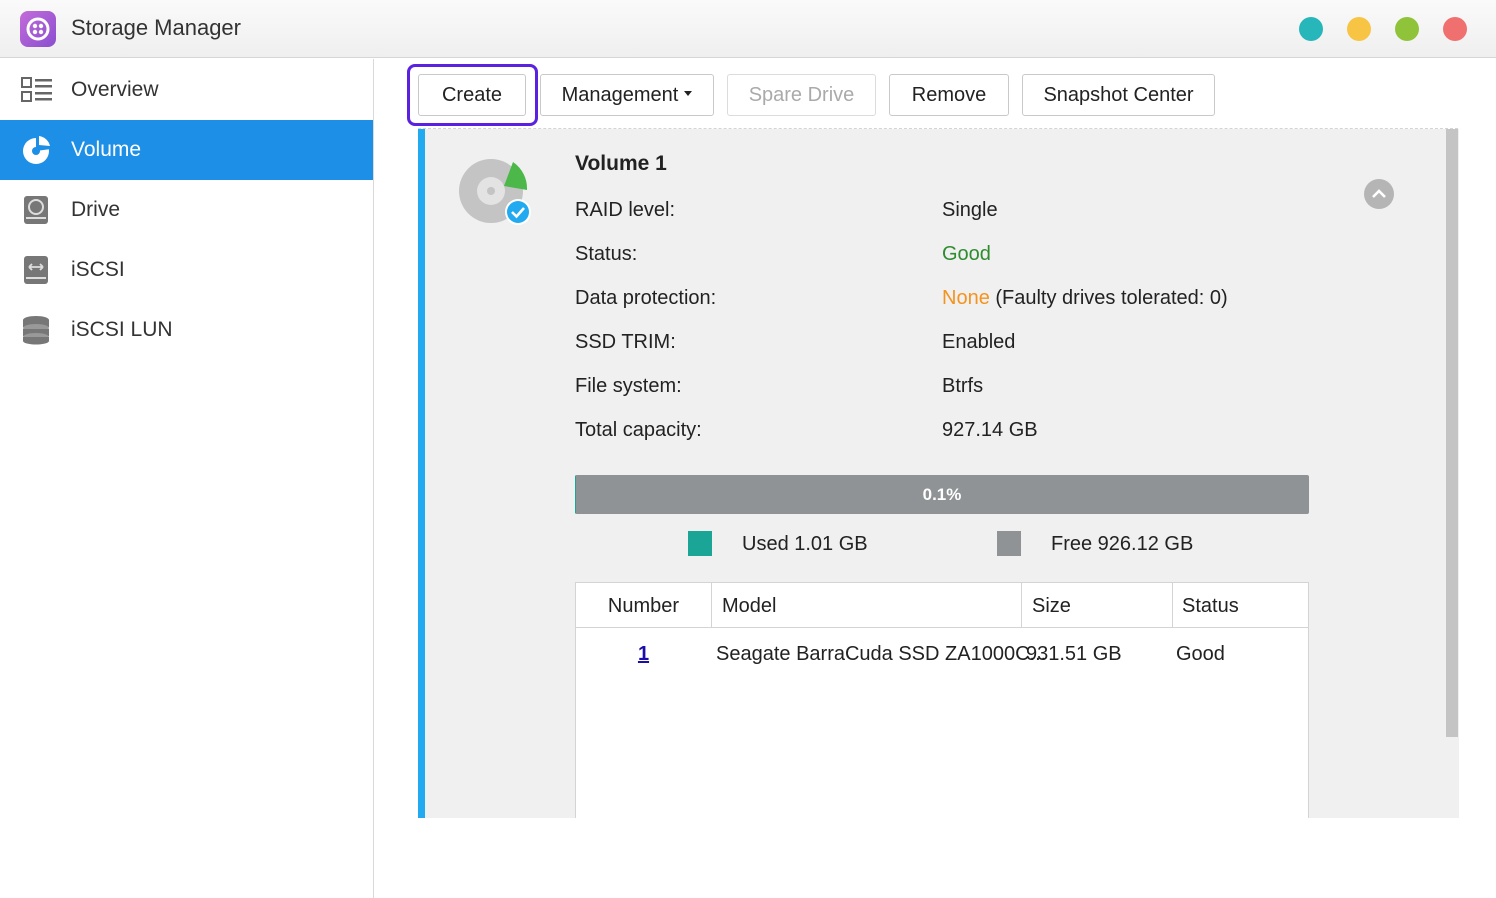 The width and height of the screenshot is (1496, 898). What do you see at coordinates (628, 386) in the screenshot?
I see `file-system-label: File system:` at bounding box center [628, 386].